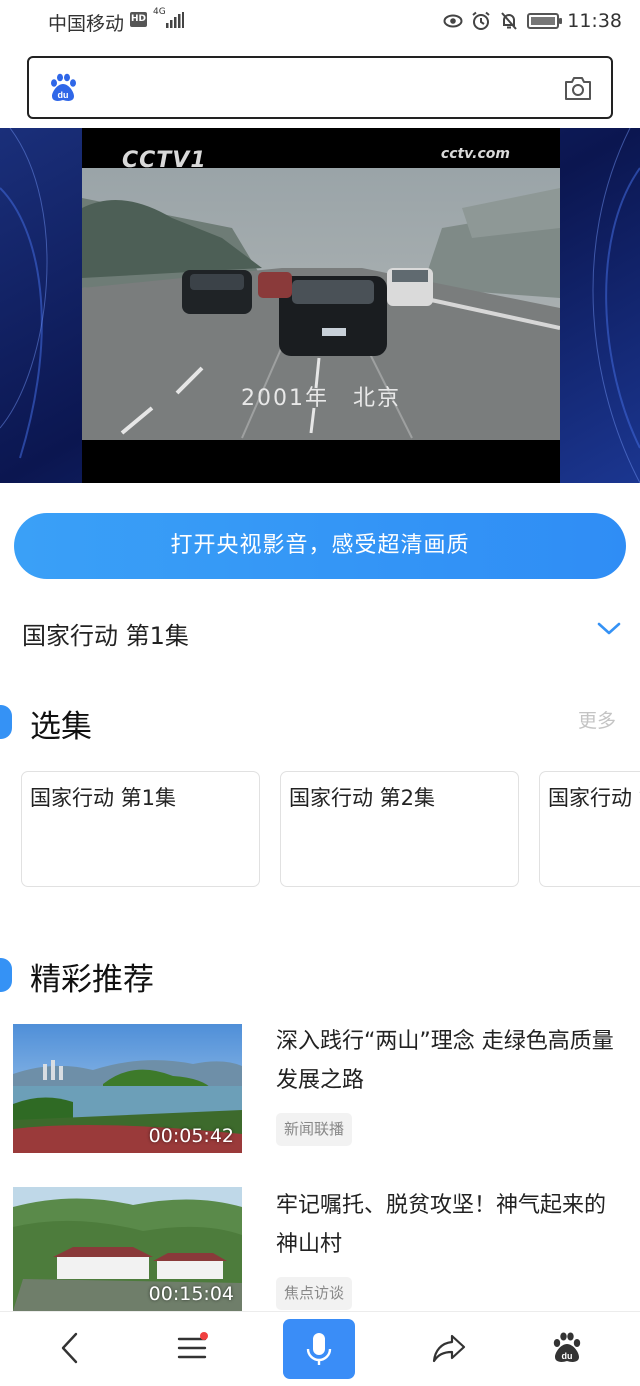 The image size is (640, 1386). Describe the element at coordinates (410, 287) in the screenshot. I see `car-right` at that location.